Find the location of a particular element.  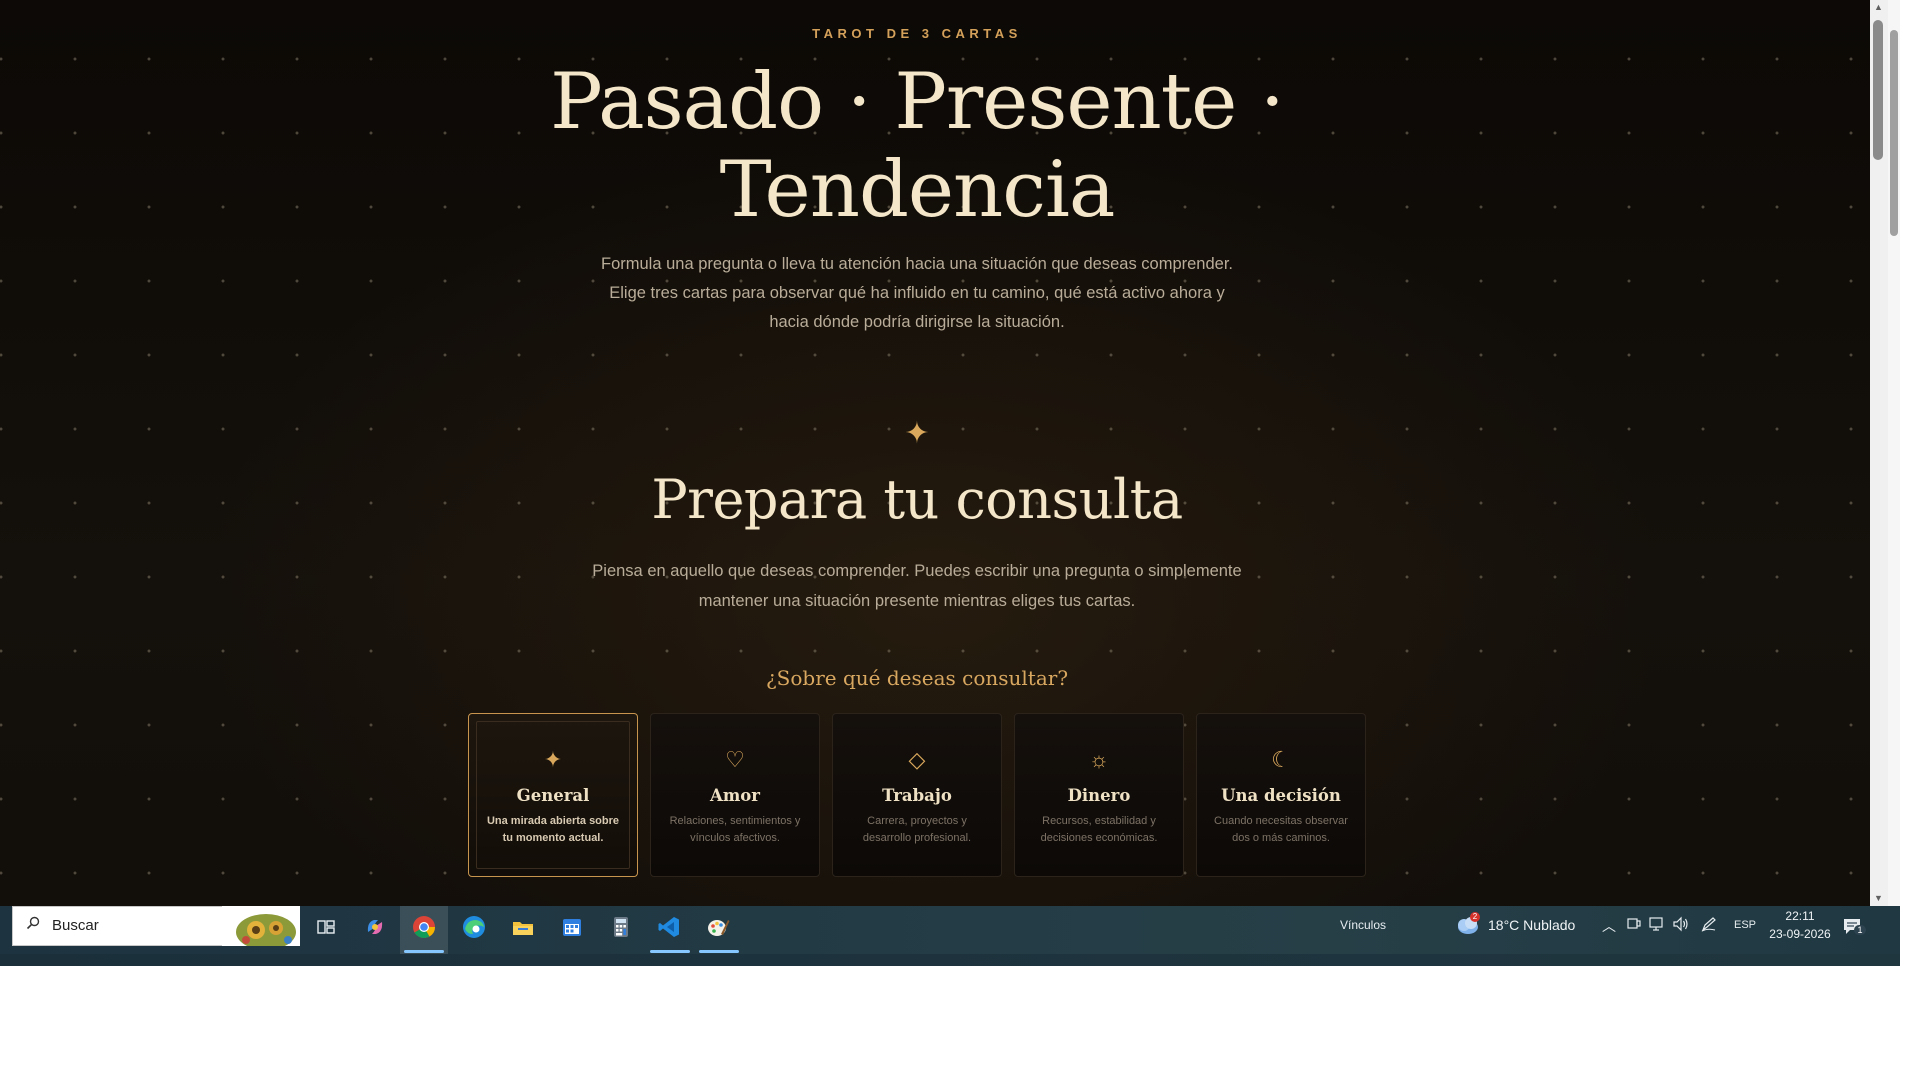

eyebrow-label: TAROT DE 3 CARTAS is located at coordinates (917, 33).